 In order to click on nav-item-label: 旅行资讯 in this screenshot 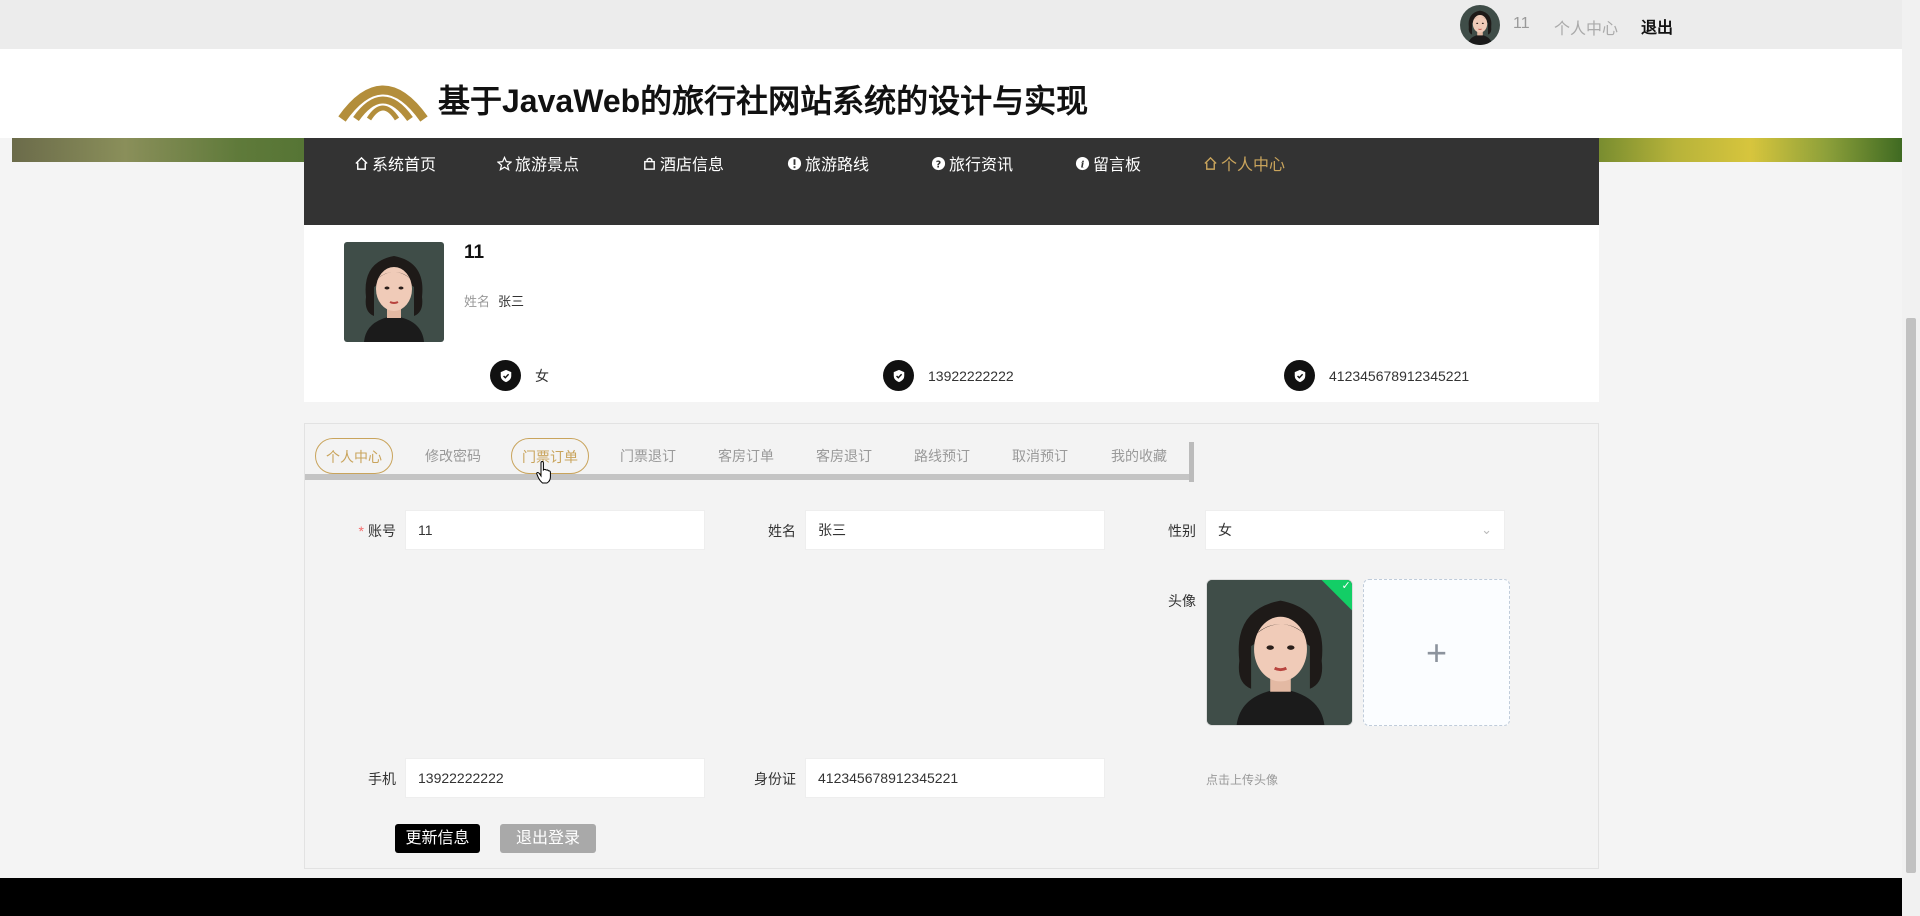, I will do `click(981, 165)`.